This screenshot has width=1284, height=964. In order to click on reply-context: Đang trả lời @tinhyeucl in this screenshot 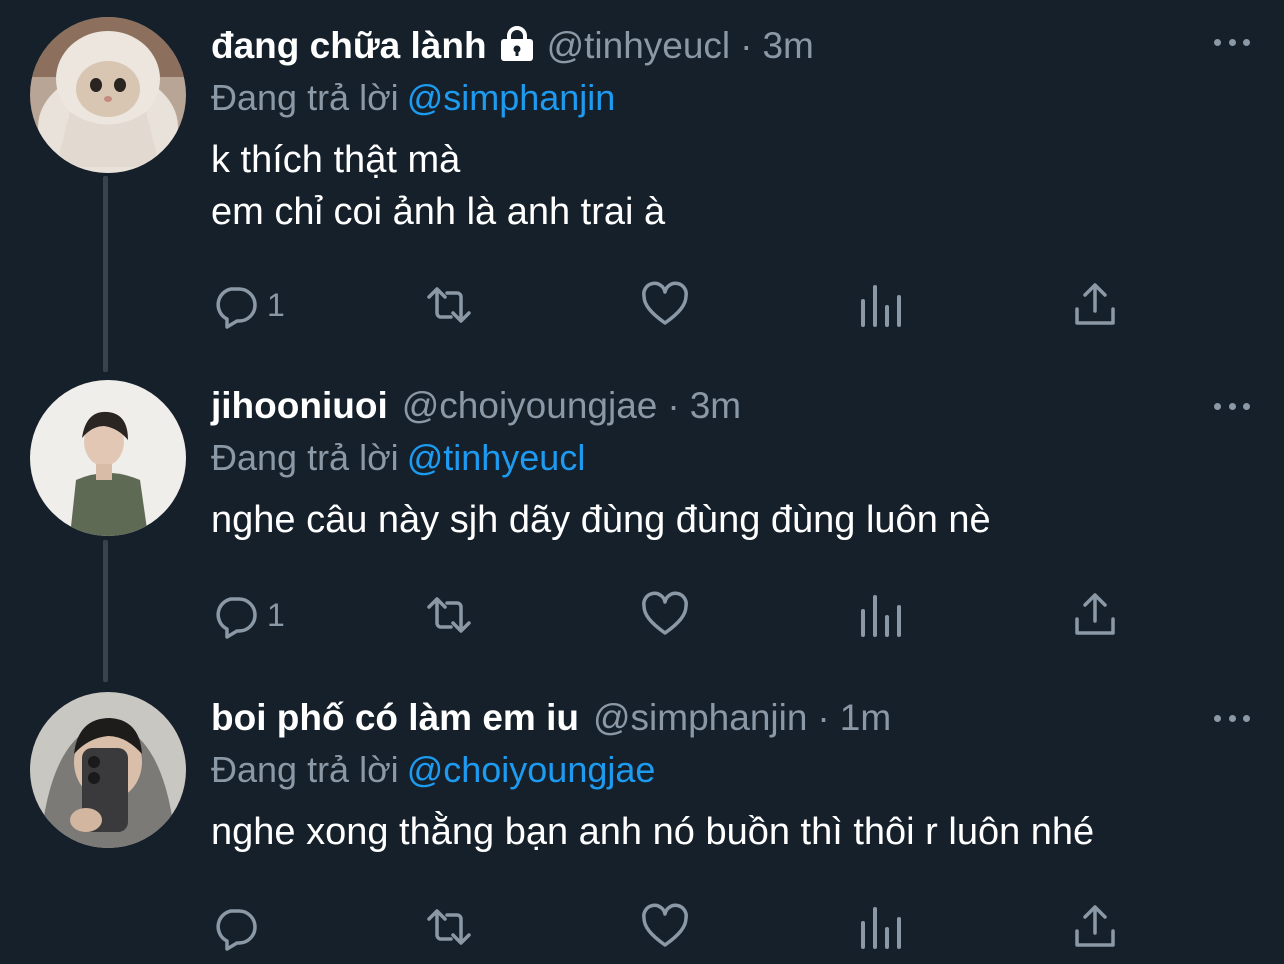, I will do `click(732, 458)`.